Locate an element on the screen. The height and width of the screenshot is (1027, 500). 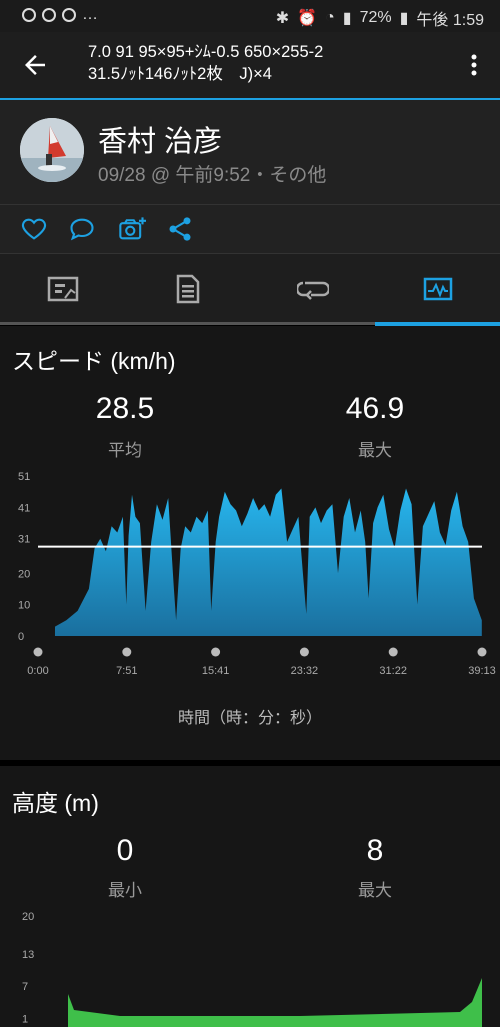
y-tick-label: 51 is located at coordinates (24, 477).